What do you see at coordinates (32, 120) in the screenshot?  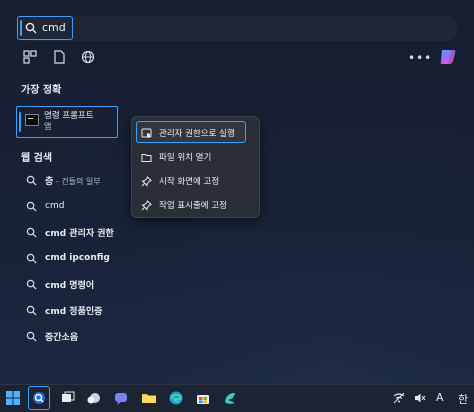 I see `command-prompt-icon` at bounding box center [32, 120].